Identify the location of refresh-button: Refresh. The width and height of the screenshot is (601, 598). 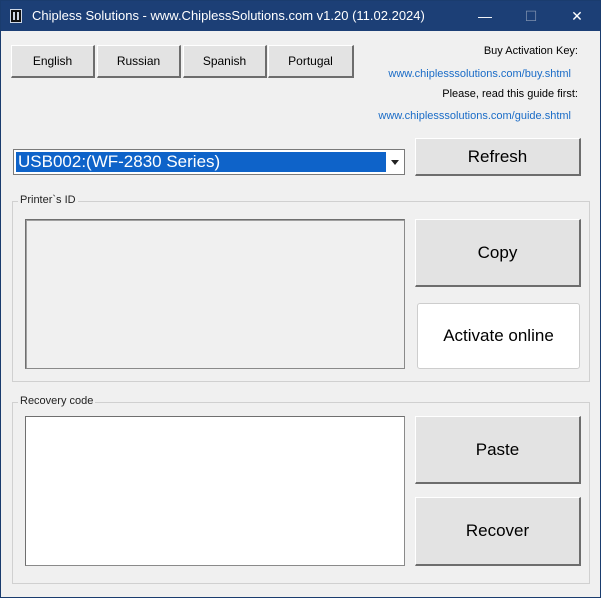
(498, 157).